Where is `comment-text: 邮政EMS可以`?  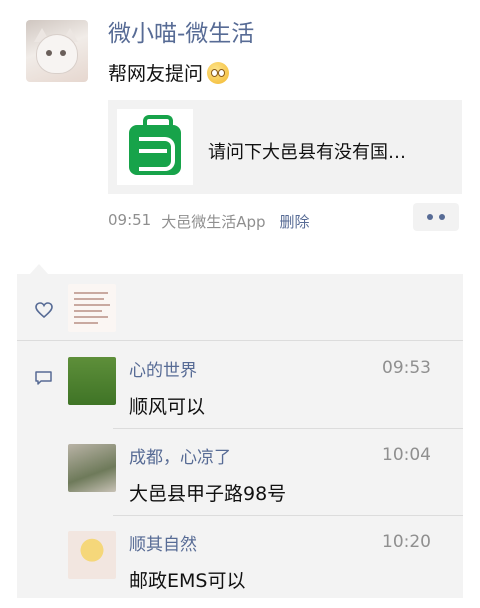 comment-text: 邮政EMS可以 is located at coordinates (187, 581).